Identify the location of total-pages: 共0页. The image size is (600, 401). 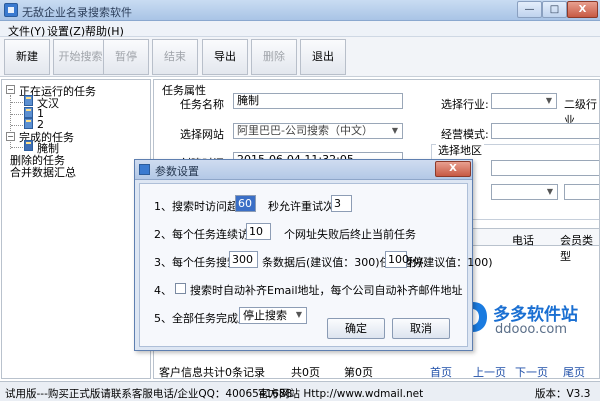
(305, 372).